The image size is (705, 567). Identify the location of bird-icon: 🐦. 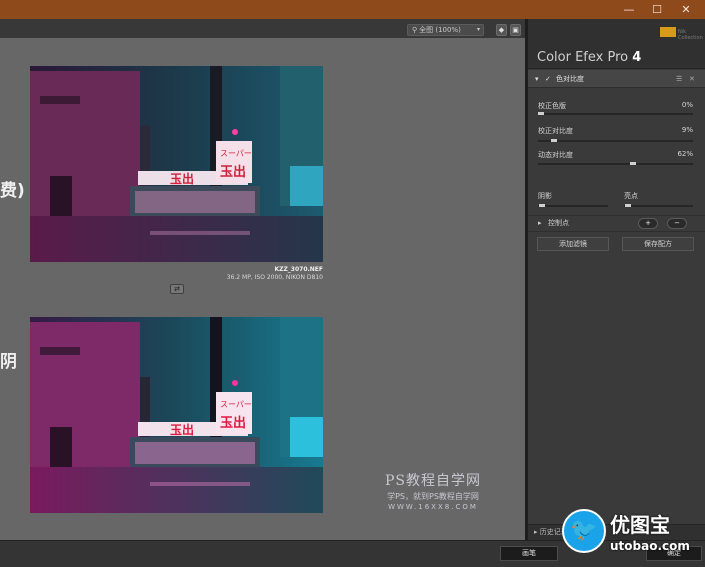
(584, 531).